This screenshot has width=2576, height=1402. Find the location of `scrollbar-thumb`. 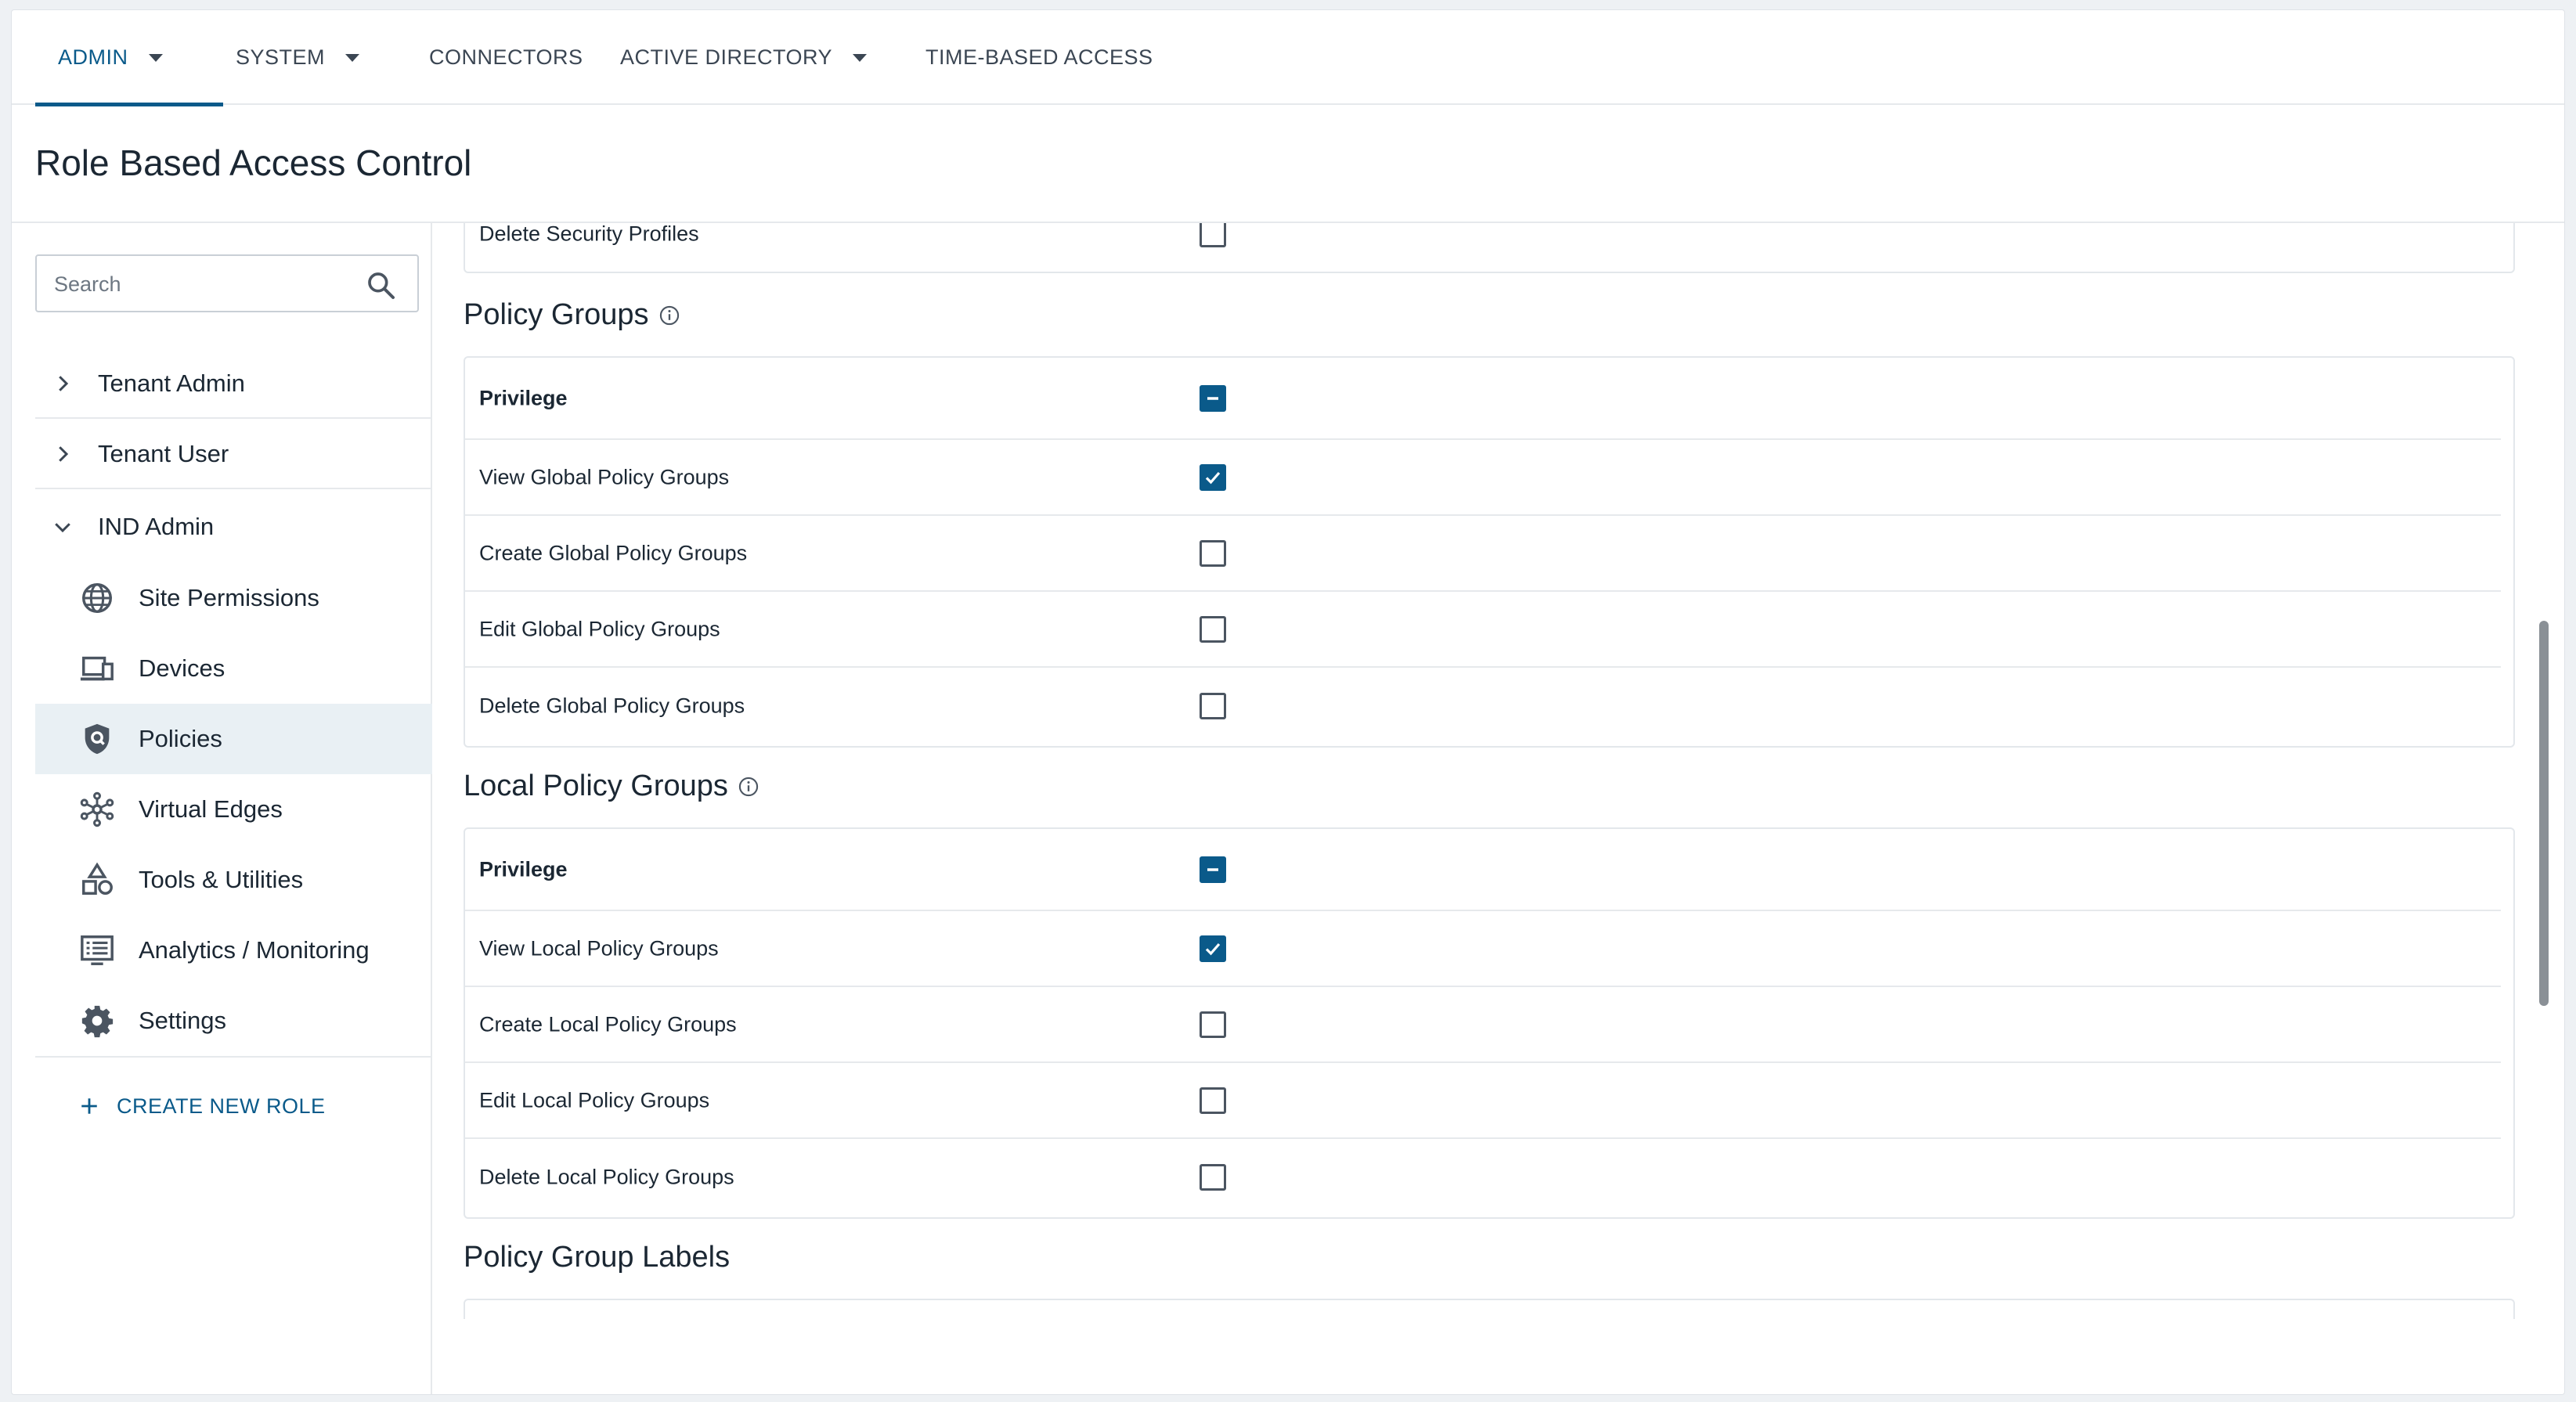

scrollbar-thumb is located at coordinates (2544, 814).